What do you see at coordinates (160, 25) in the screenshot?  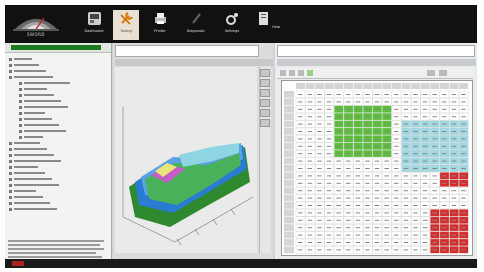 I see `toolbar-button-printer: Printer` at bounding box center [160, 25].